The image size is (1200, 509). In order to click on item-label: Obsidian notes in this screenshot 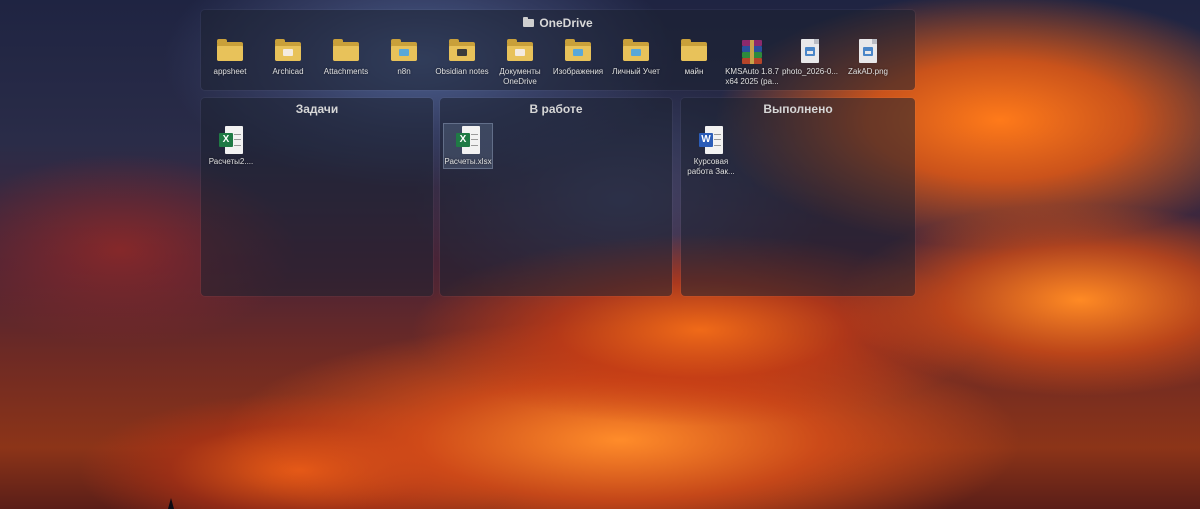, I will do `click(462, 71)`.